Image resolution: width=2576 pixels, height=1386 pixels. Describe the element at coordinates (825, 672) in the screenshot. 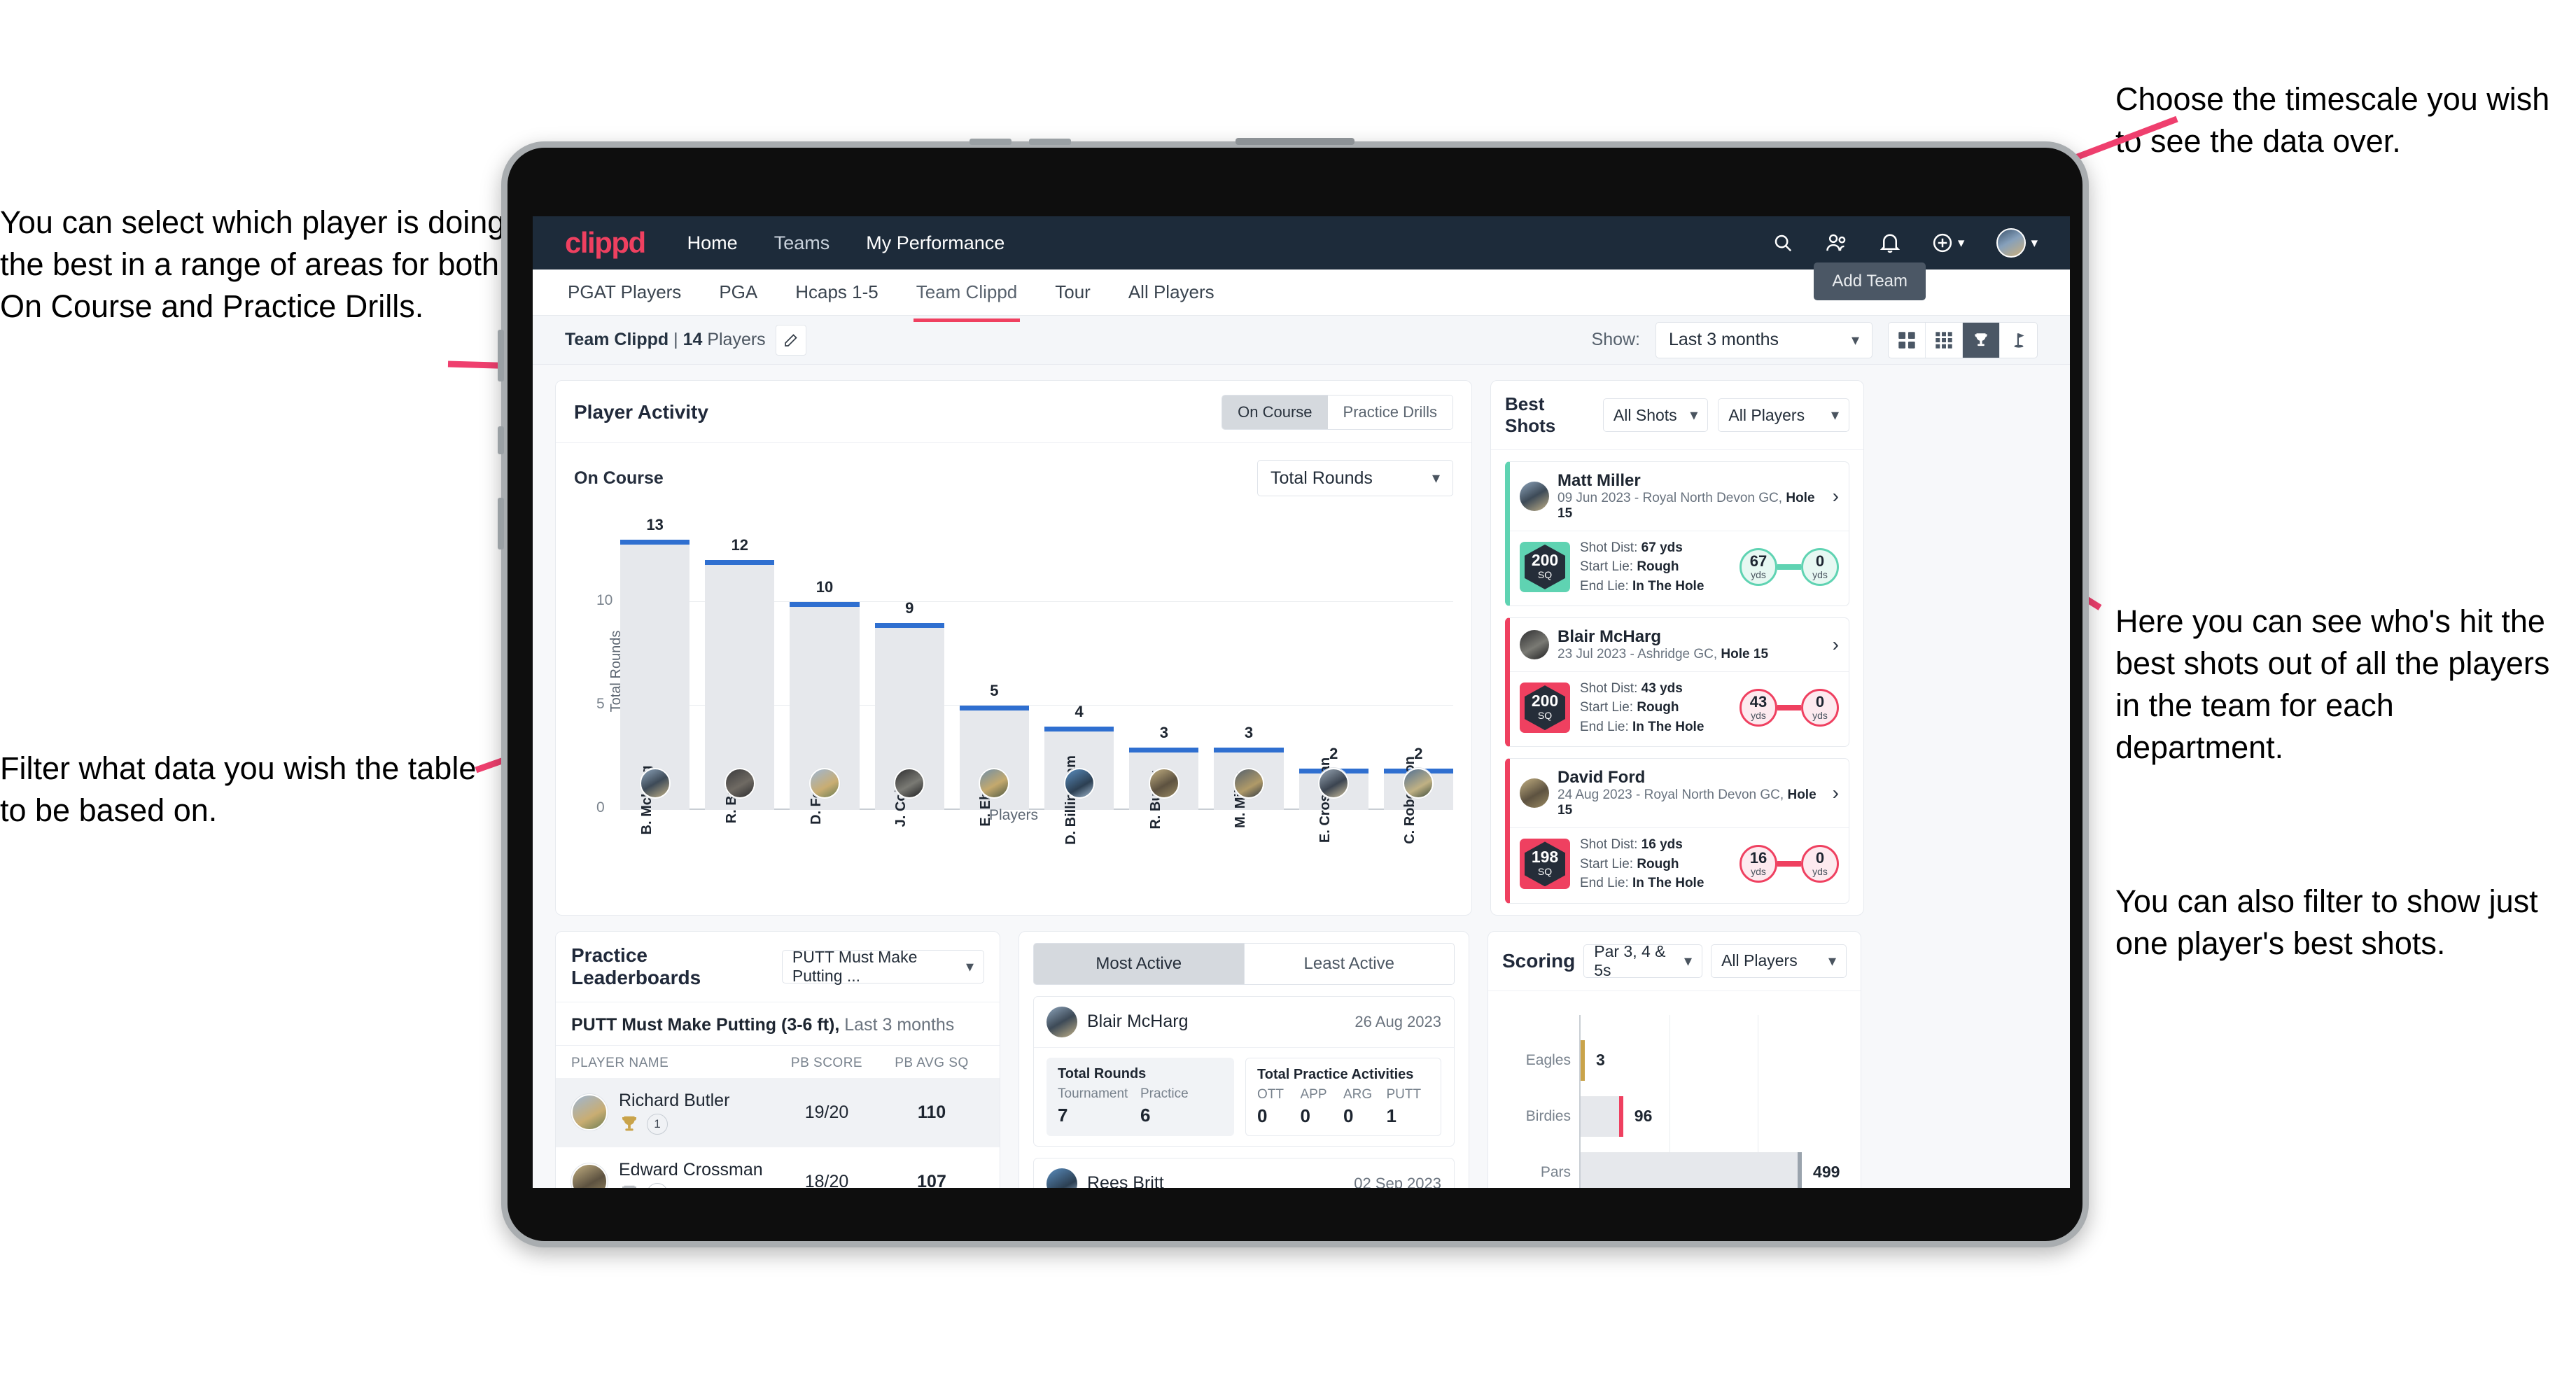

I see `chart-bar-column: 10 D. Ford` at that location.